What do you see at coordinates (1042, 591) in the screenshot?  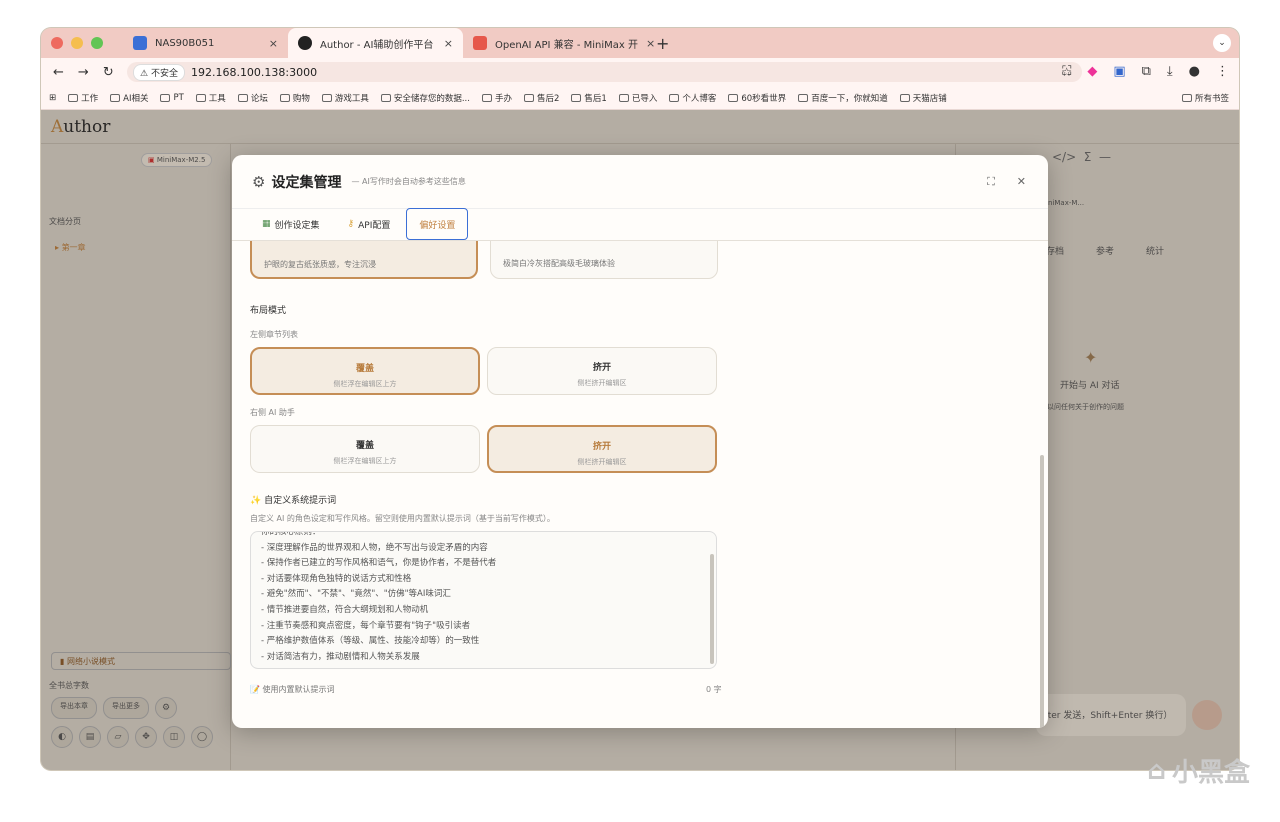 I see `modal-scrollbar` at bounding box center [1042, 591].